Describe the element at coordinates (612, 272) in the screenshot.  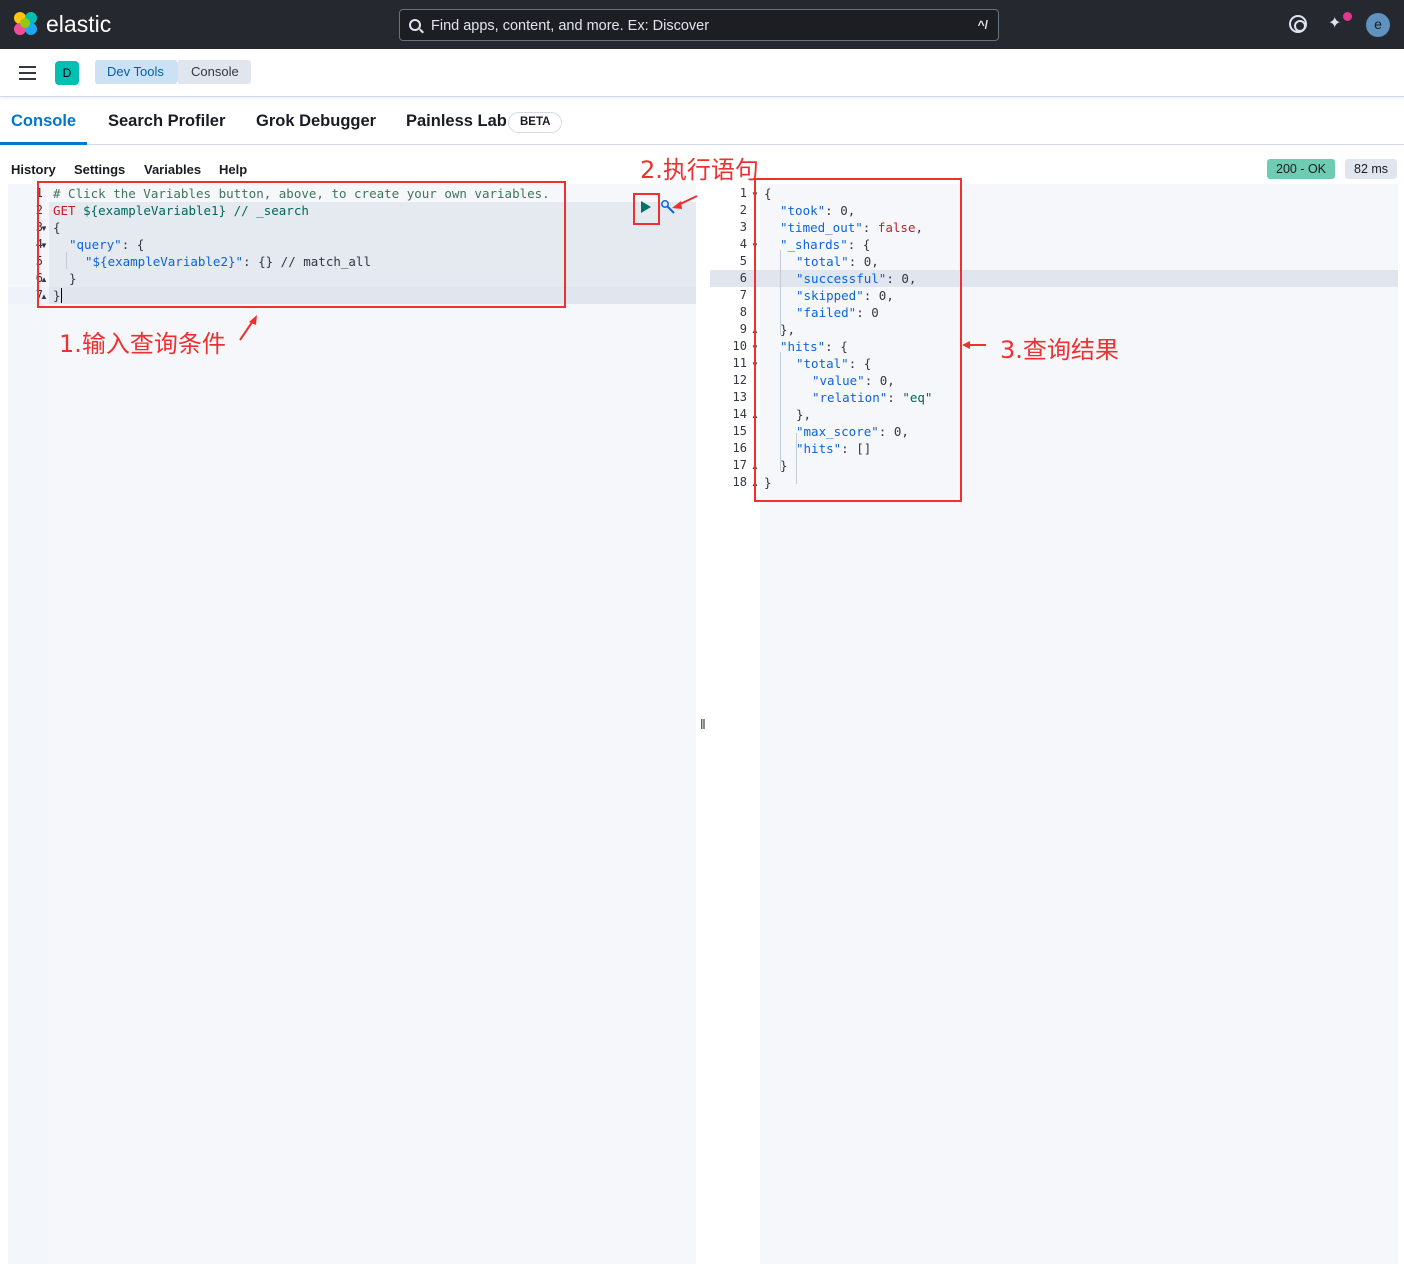
I see `annotation-arrows` at that location.